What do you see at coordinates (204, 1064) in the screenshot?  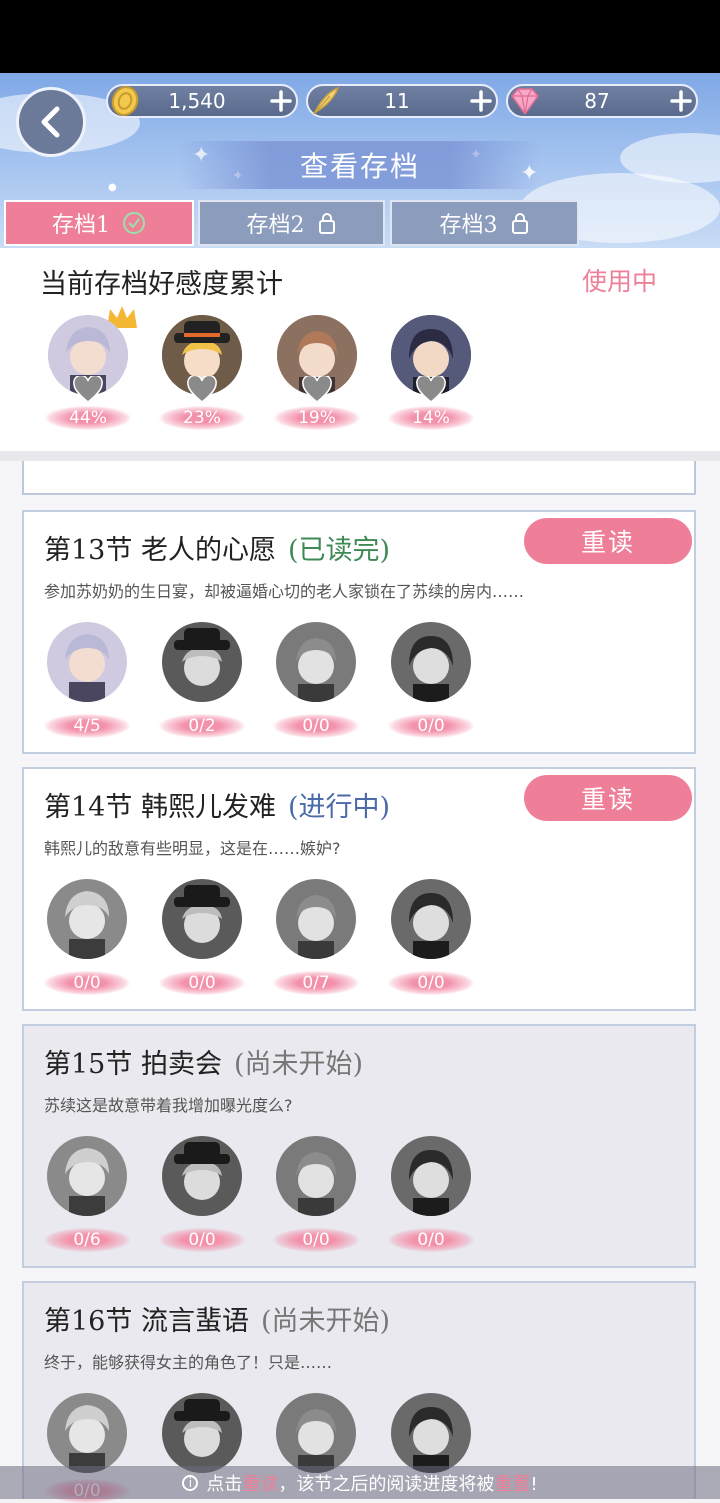 I see `chapter-title: 第15节 拍卖会 (尚未开始)` at bounding box center [204, 1064].